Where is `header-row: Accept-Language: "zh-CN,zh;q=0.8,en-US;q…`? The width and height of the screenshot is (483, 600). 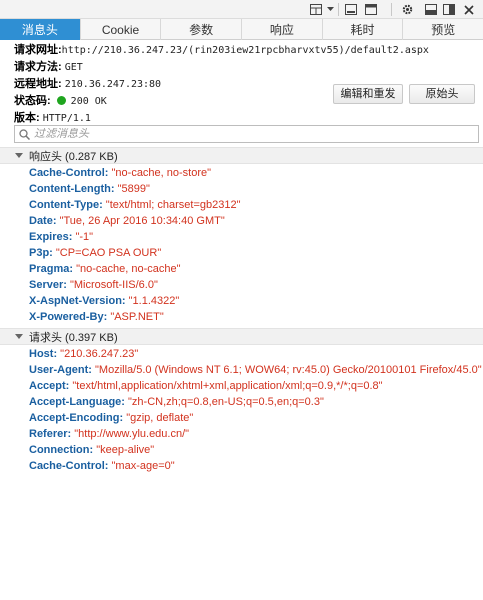
header-row: Accept-Language: "zh-CN,zh;q=0.8,en-US;q… is located at coordinates (256, 402).